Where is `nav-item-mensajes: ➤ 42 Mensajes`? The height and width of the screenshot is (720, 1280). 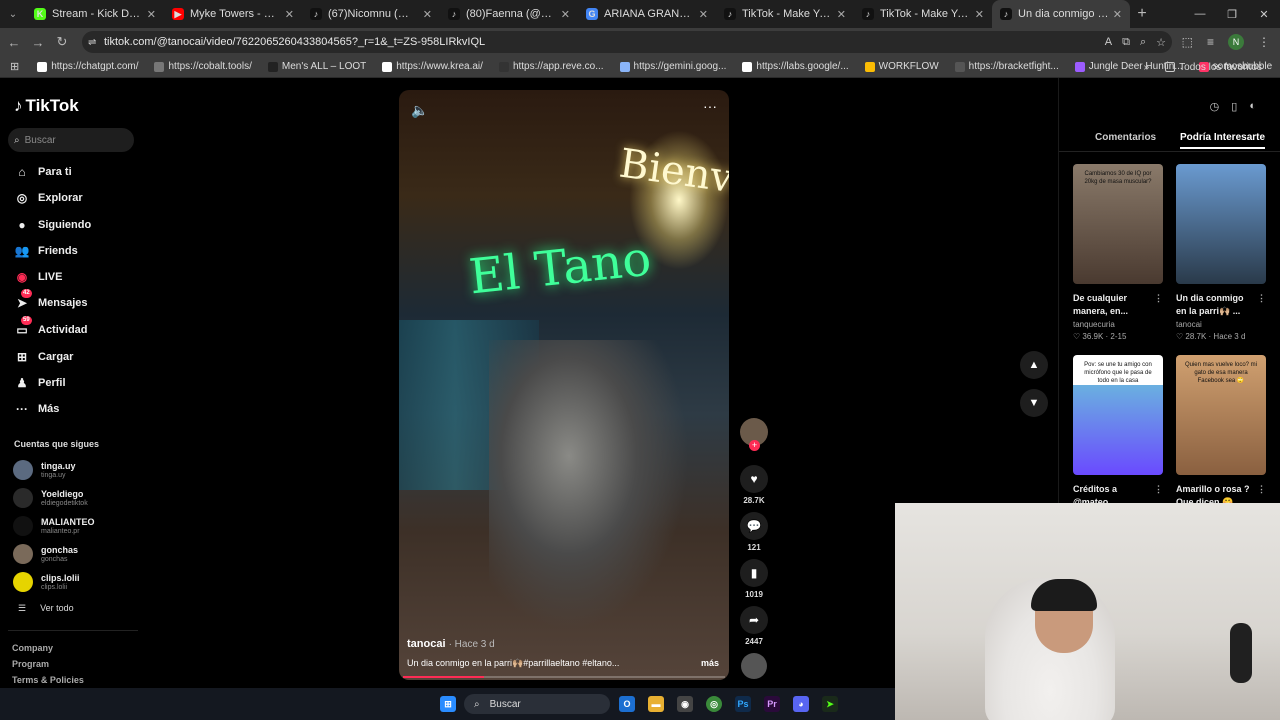 nav-item-mensajes: ➤ 42 Mensajes is located at coordinates (51, 301).